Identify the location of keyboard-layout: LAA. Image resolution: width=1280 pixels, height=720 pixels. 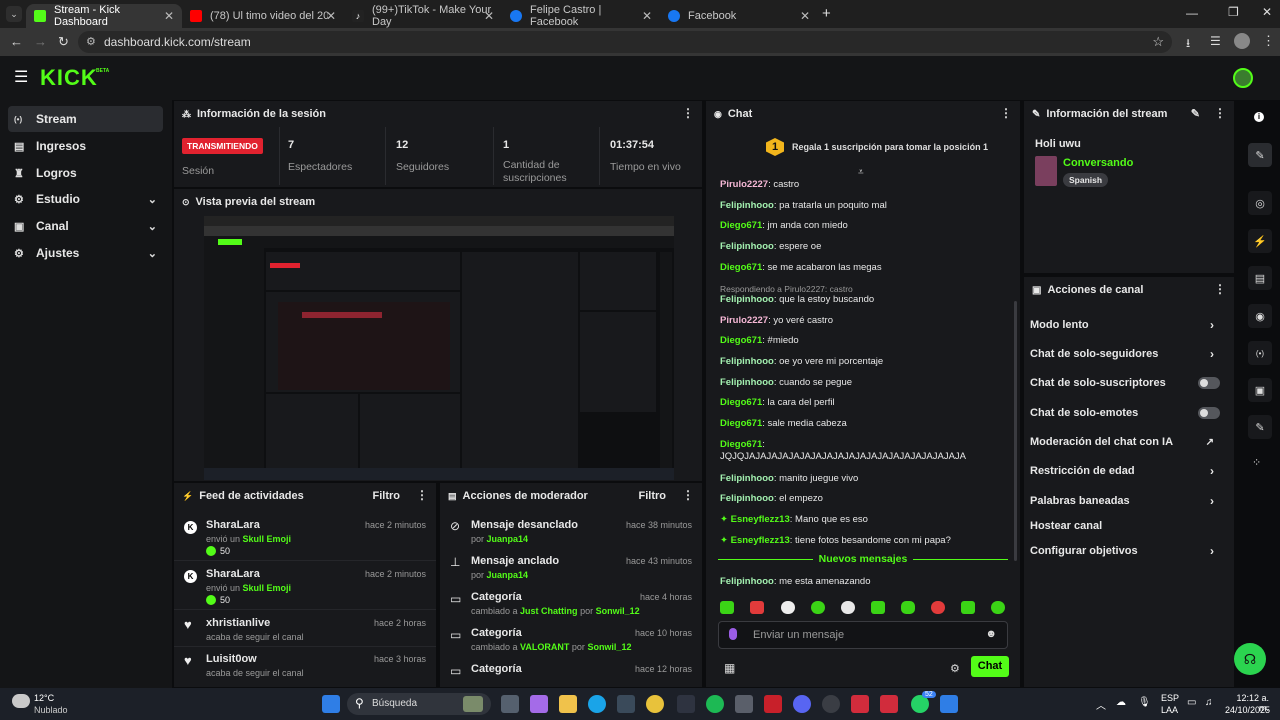
(1169, 710).